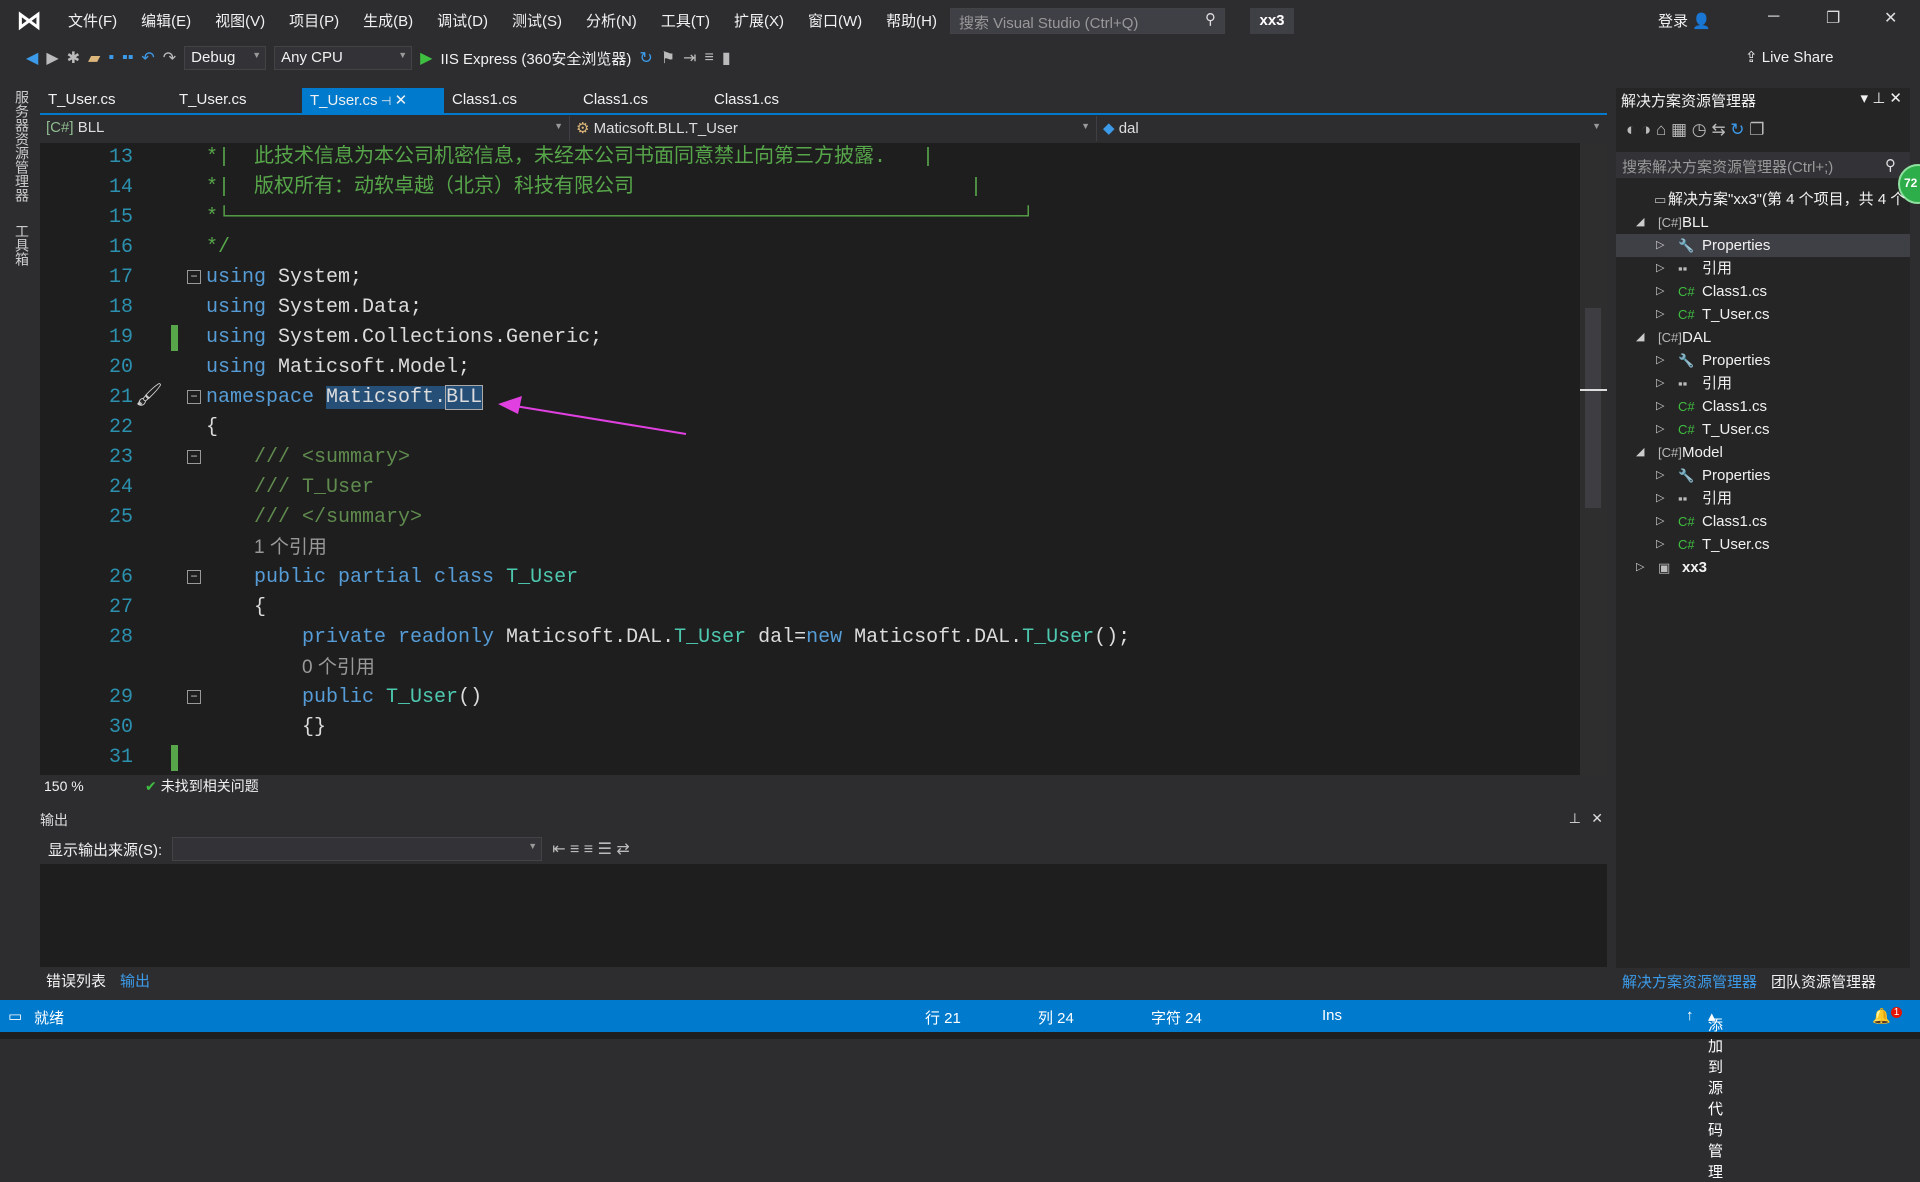  What do you see at coordinates (1763, 222) in the screenshot?
I see `tree-item: ◢ [C#] BLL` at bounding box center [1763, 222].